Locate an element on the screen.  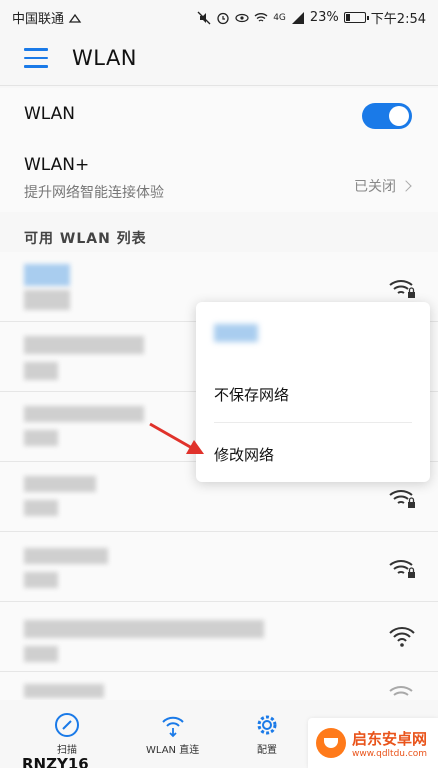
wifi-status-icon is located at coordinates (261, 17).